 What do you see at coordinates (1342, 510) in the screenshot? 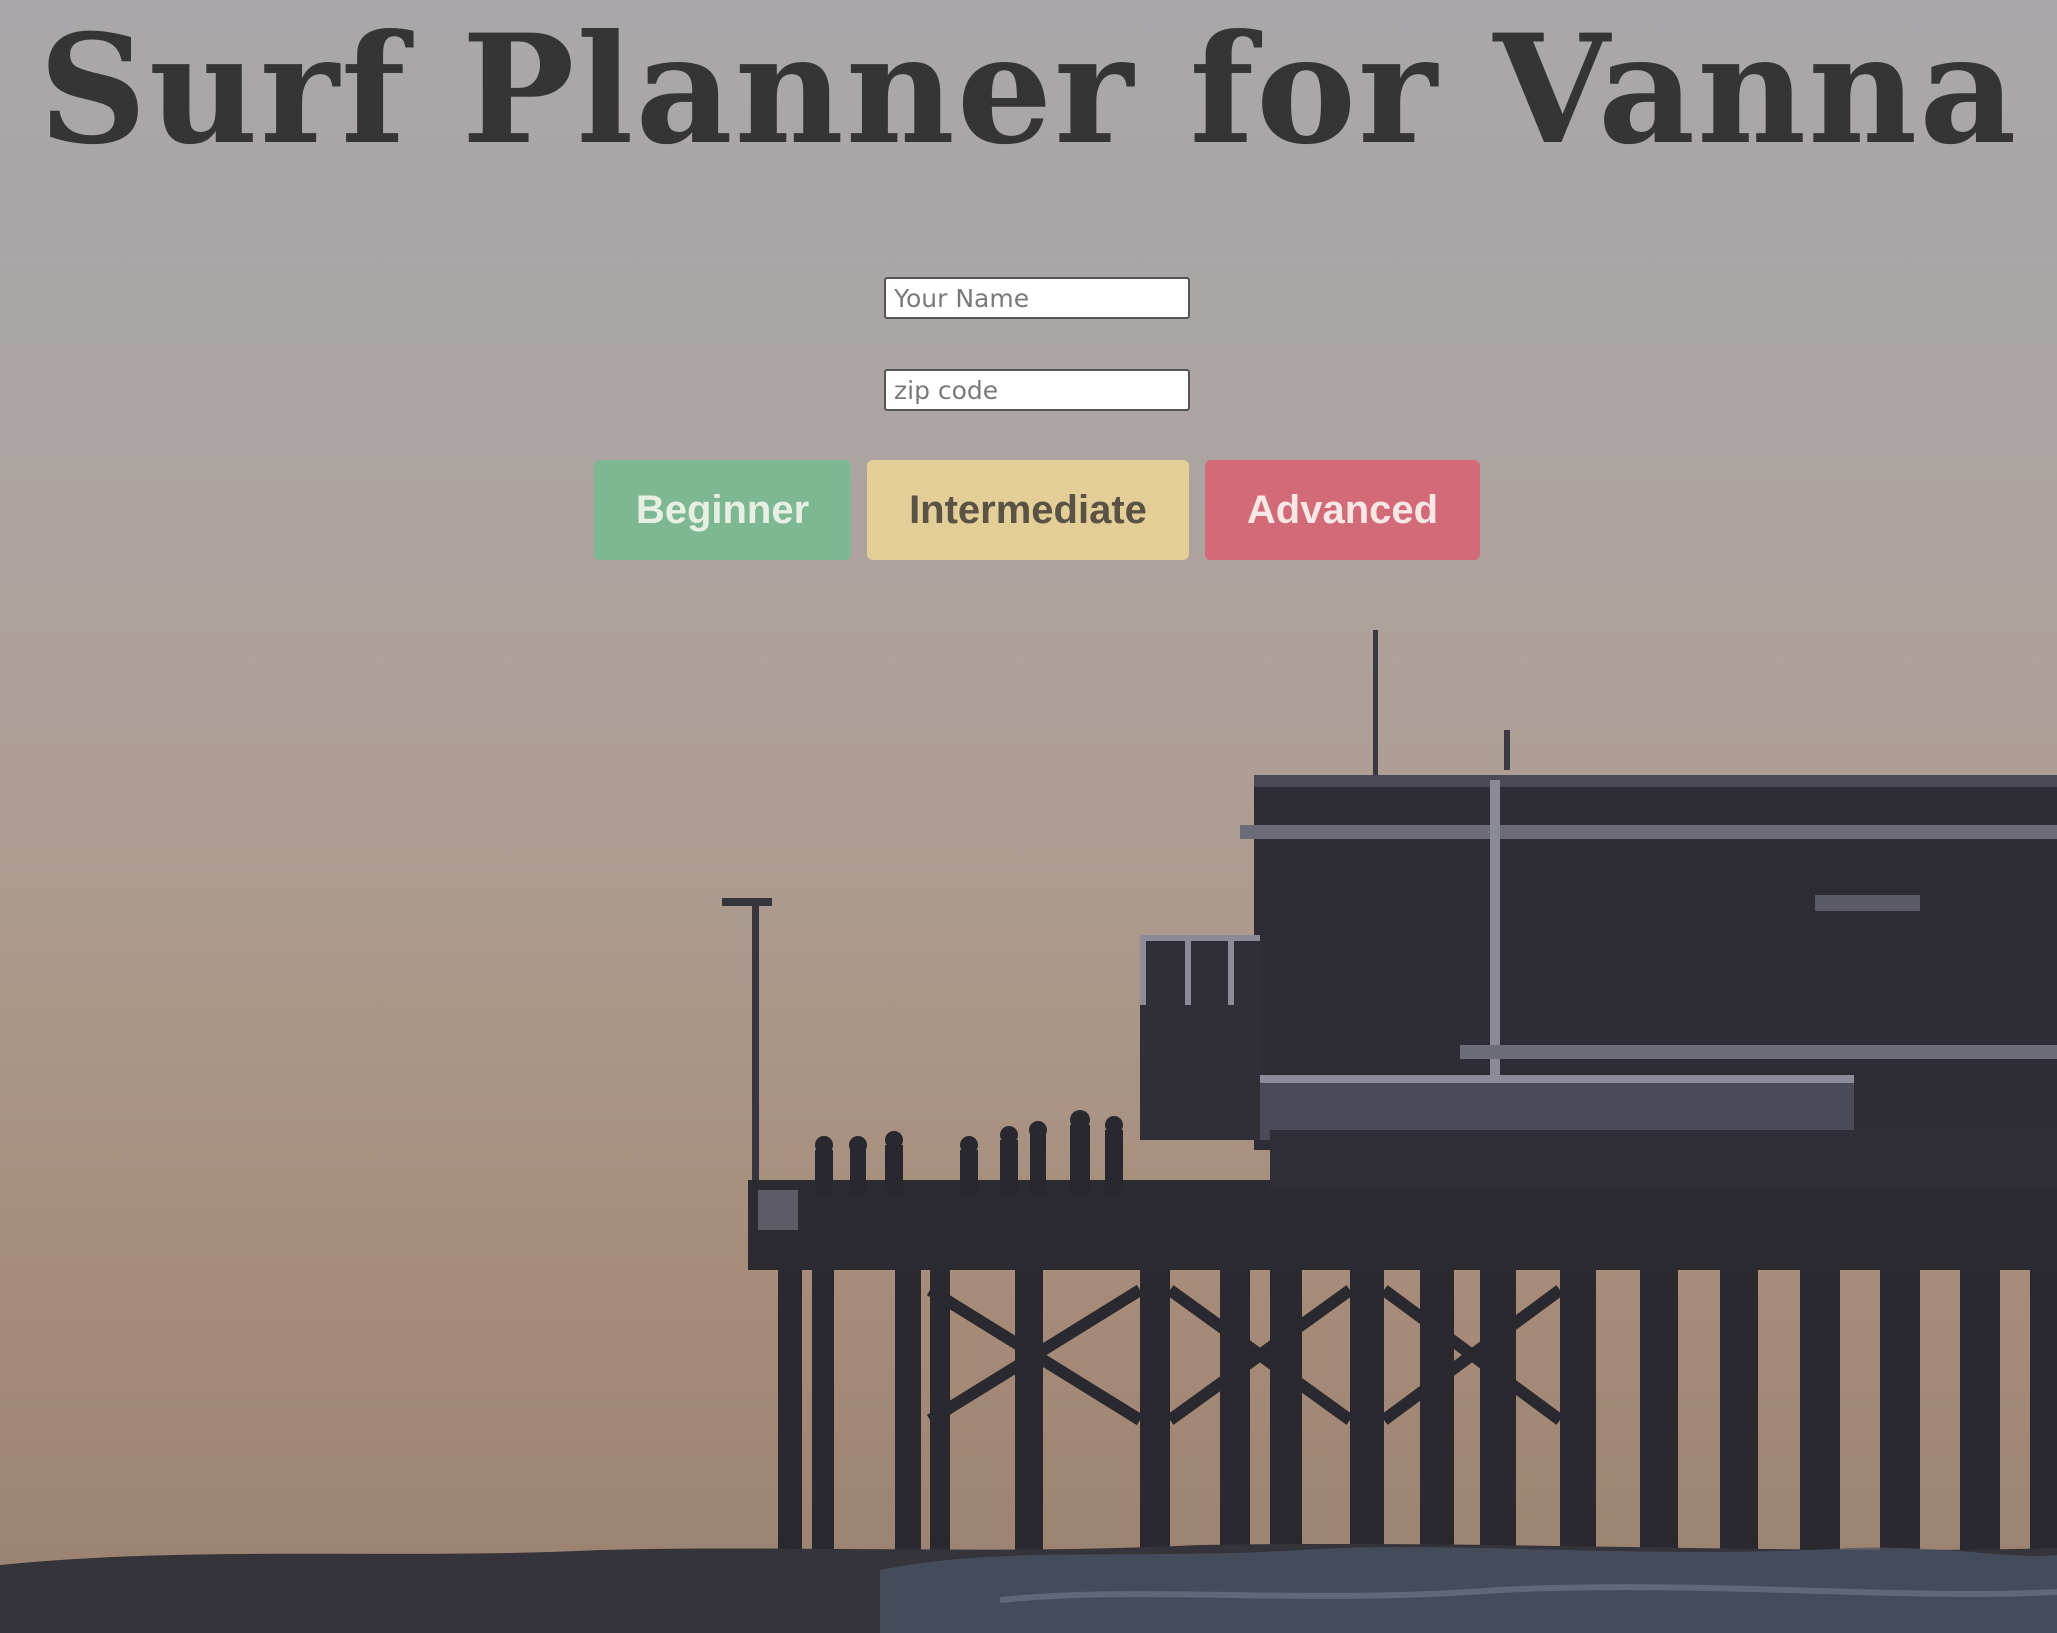
I see `advanced-button: Advanced` at bounding box center [1342, 510].